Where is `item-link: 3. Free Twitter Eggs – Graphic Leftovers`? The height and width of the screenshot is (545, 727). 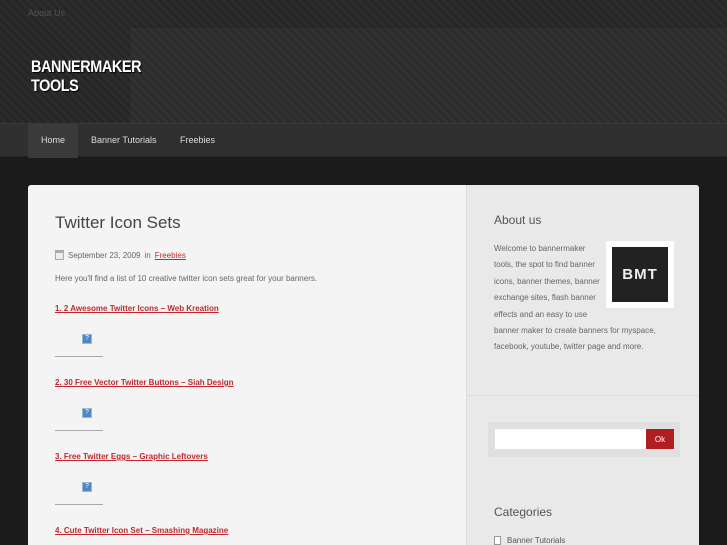
item-link: 3. Free Twitter Eggs – Graphic Leftovers is located at coordinates (131, 456).